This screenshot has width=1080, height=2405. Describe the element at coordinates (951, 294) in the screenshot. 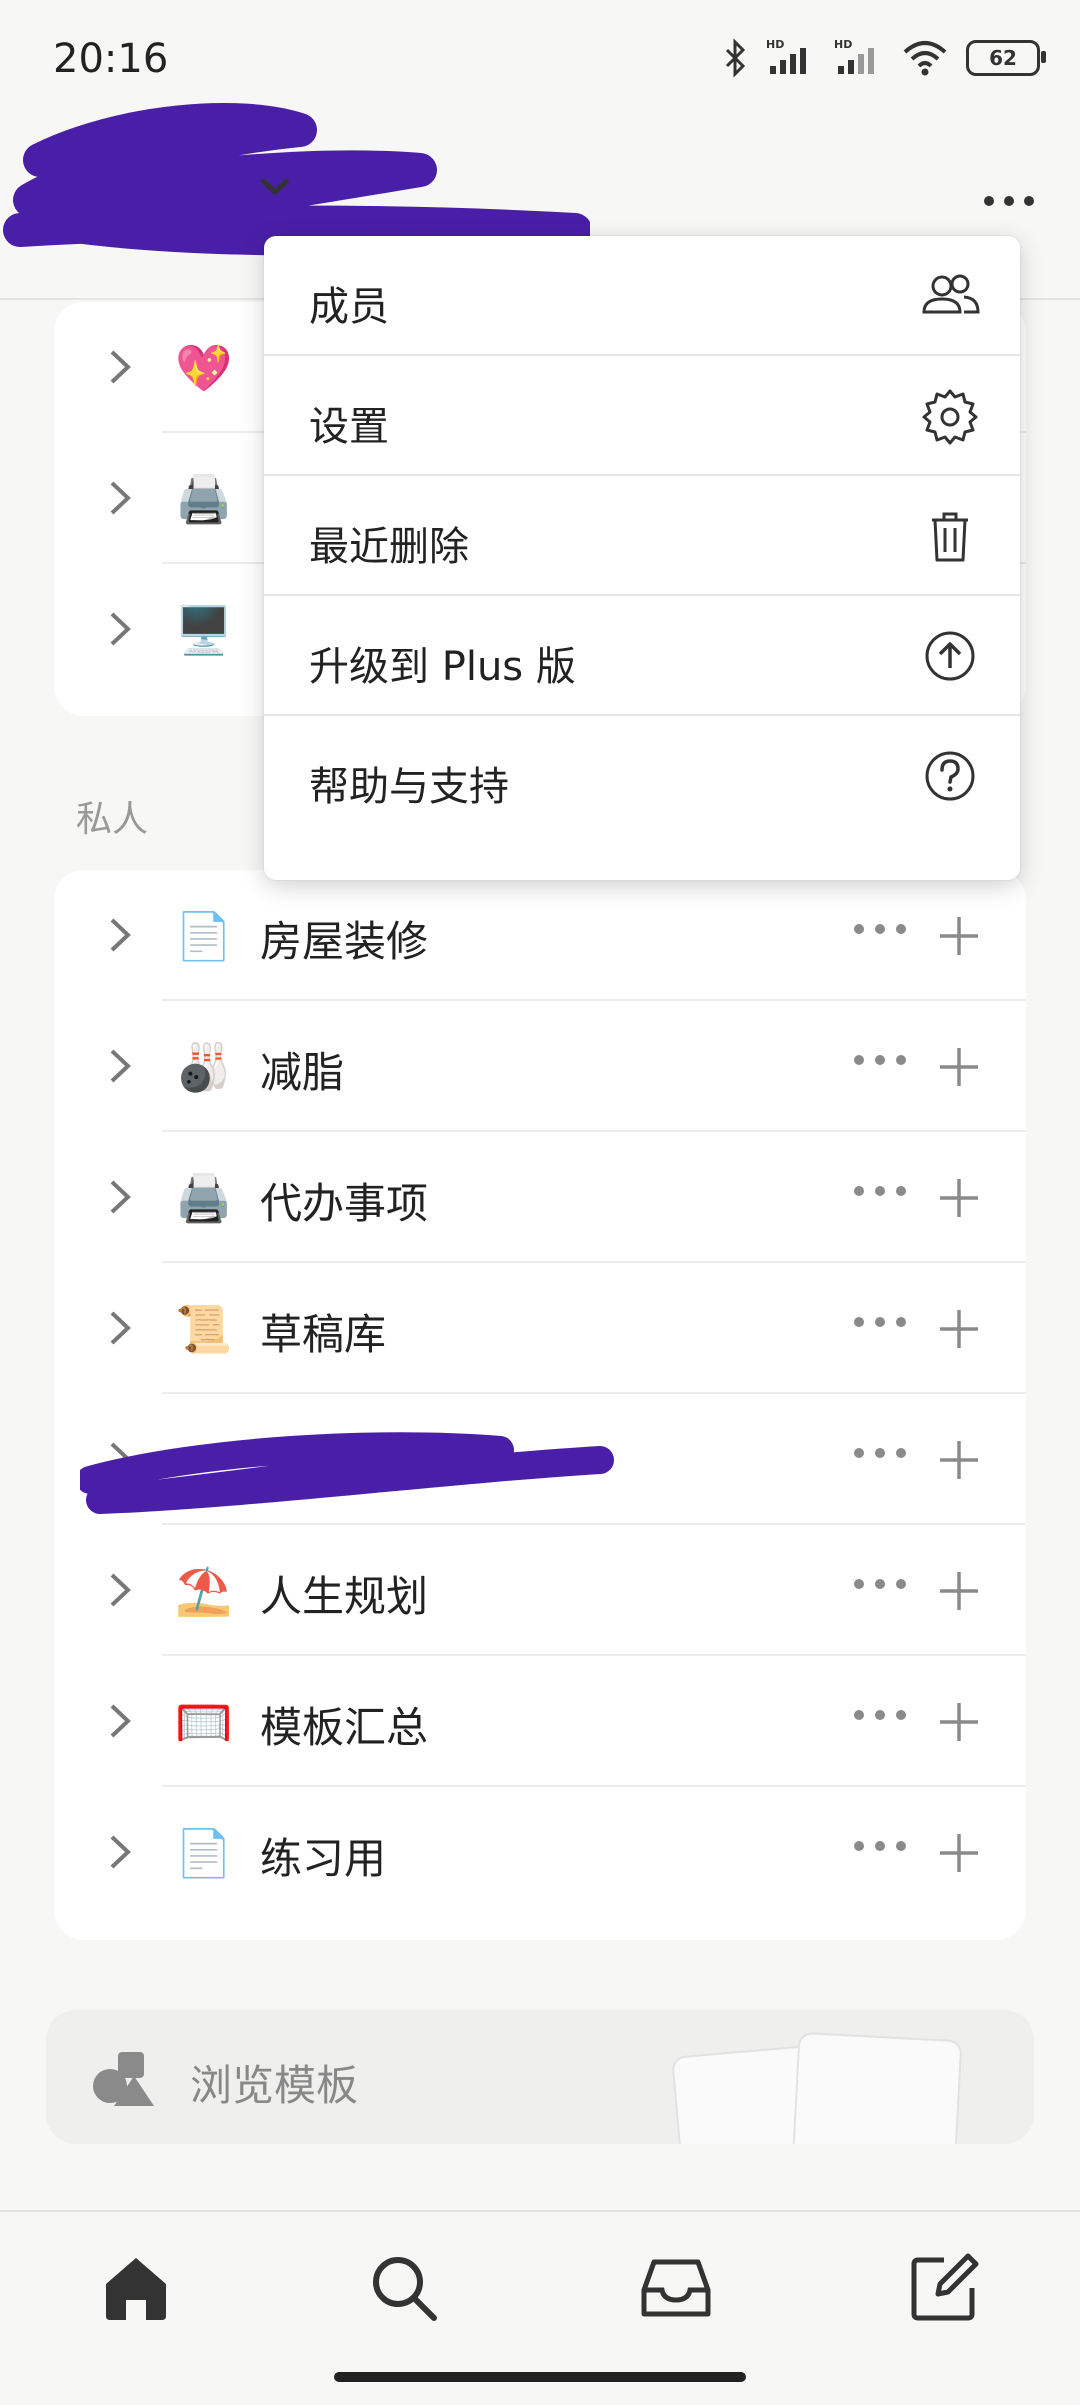

I see `people-icon` at that location.